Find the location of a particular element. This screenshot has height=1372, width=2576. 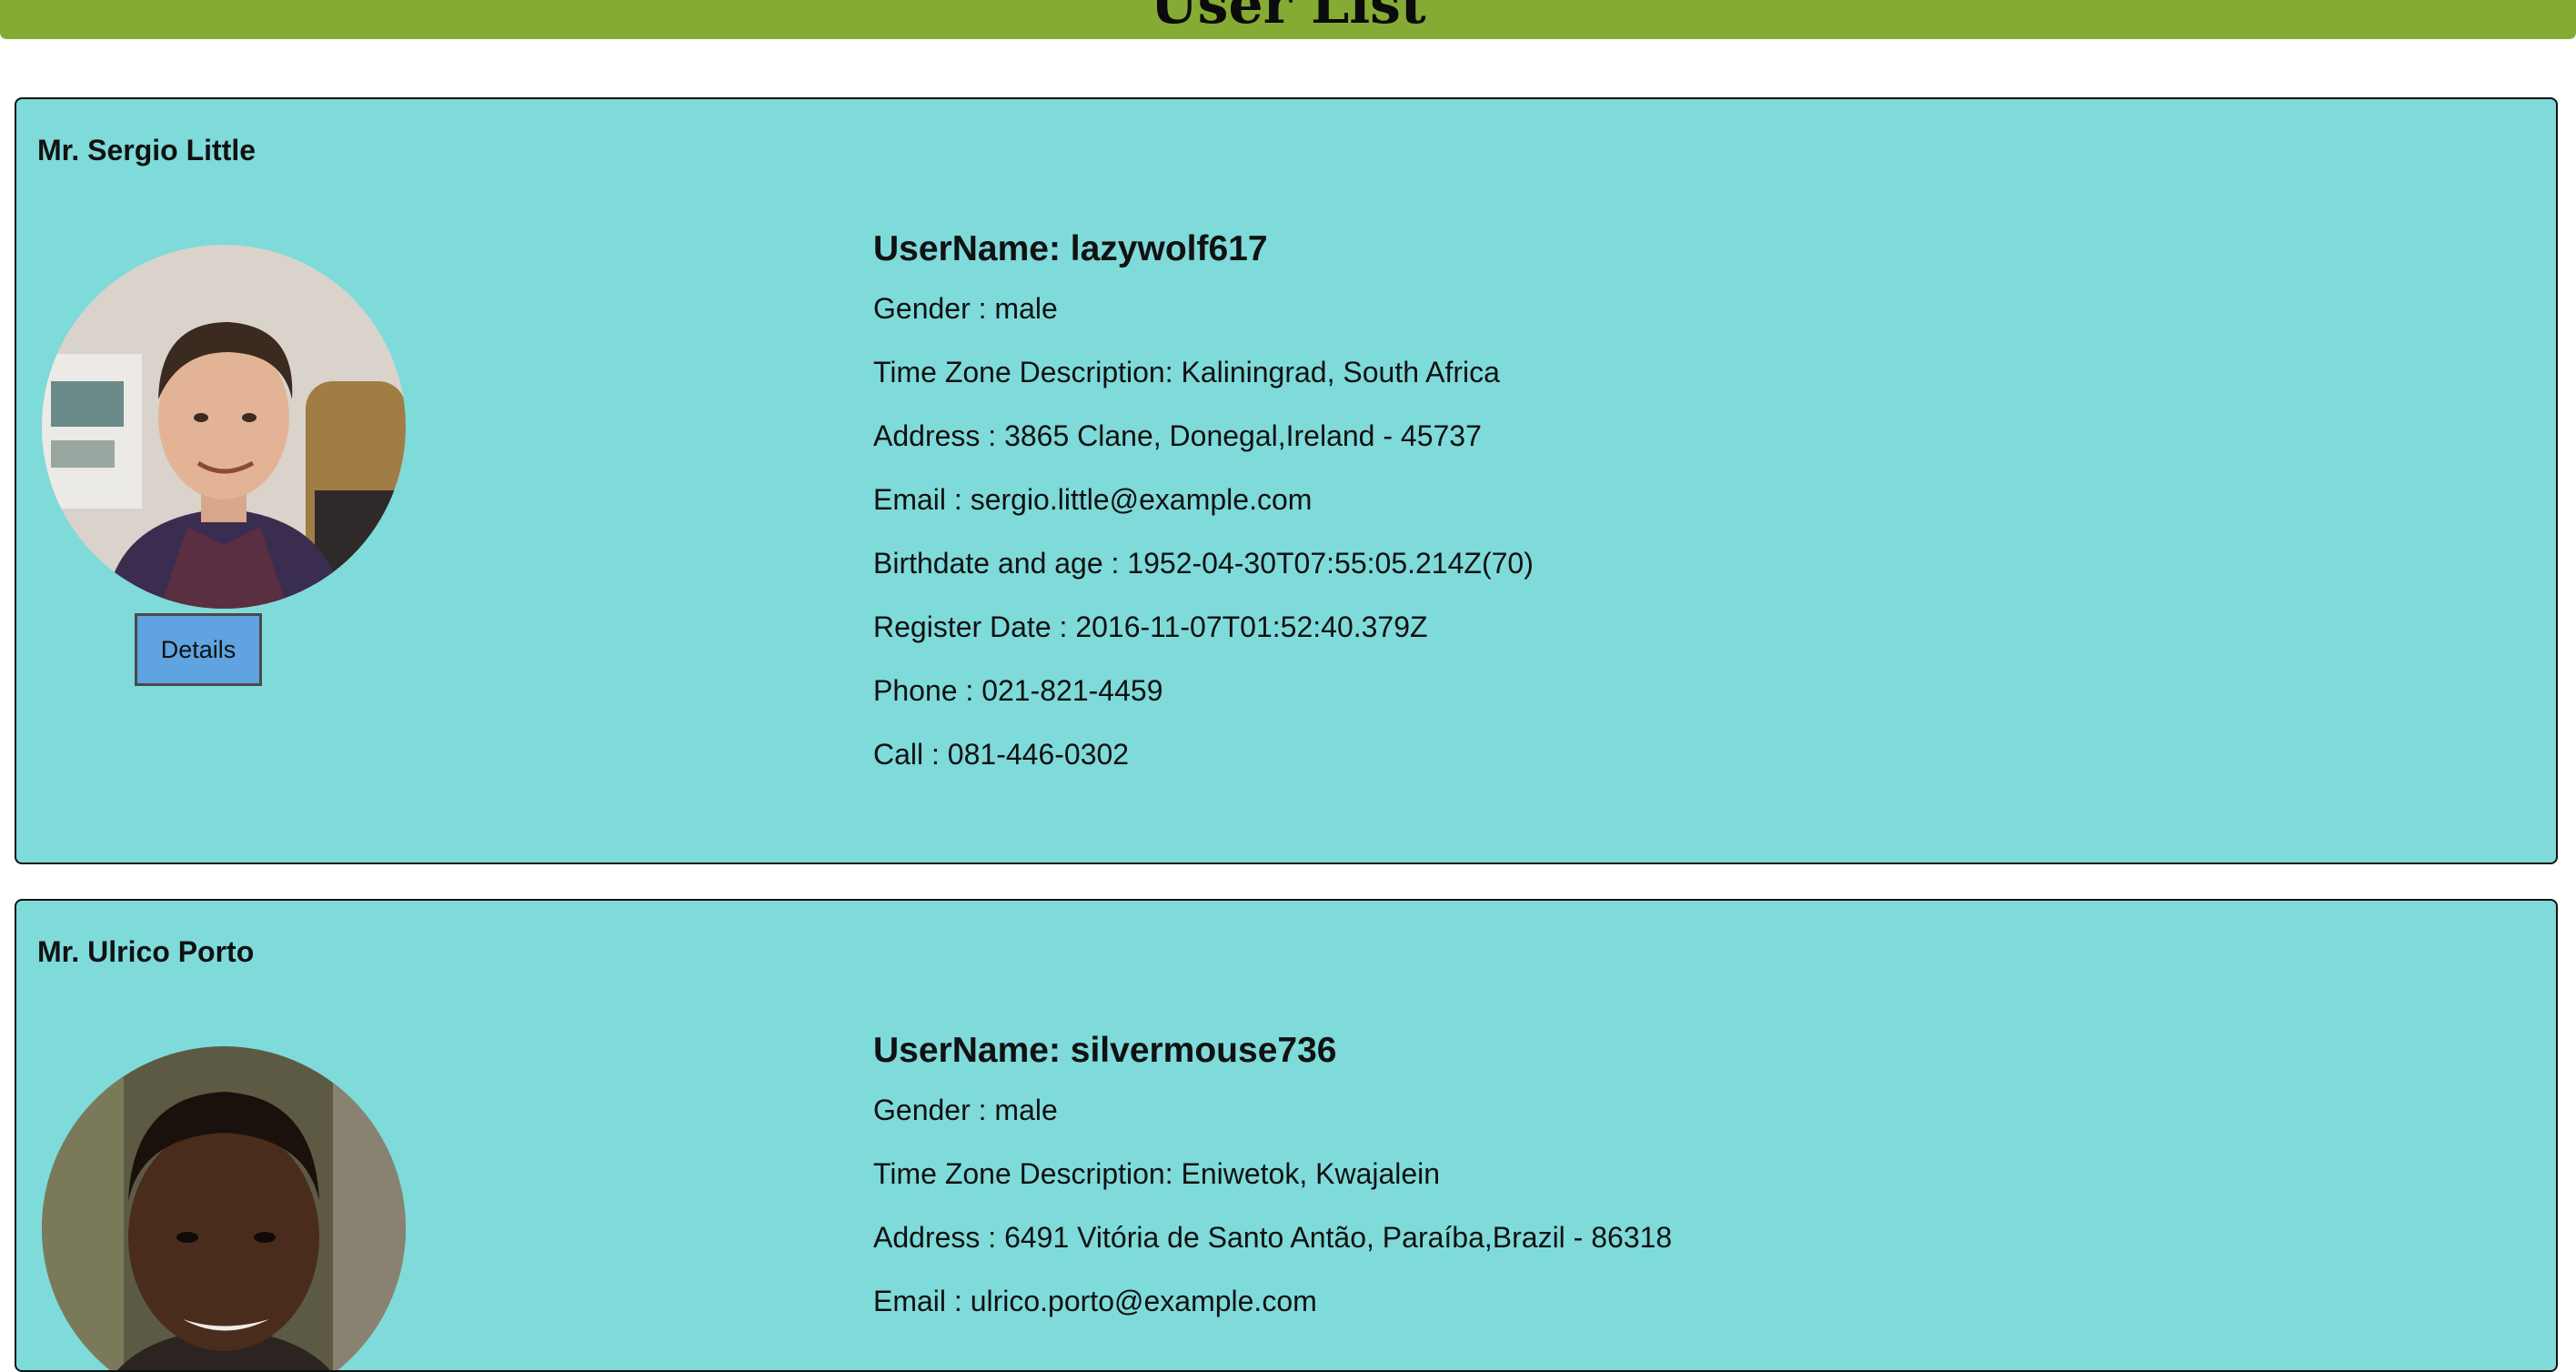

register-date: Register Date : 2016-11-07T01:52:40.379Z is located at coordinates (1150, 626).